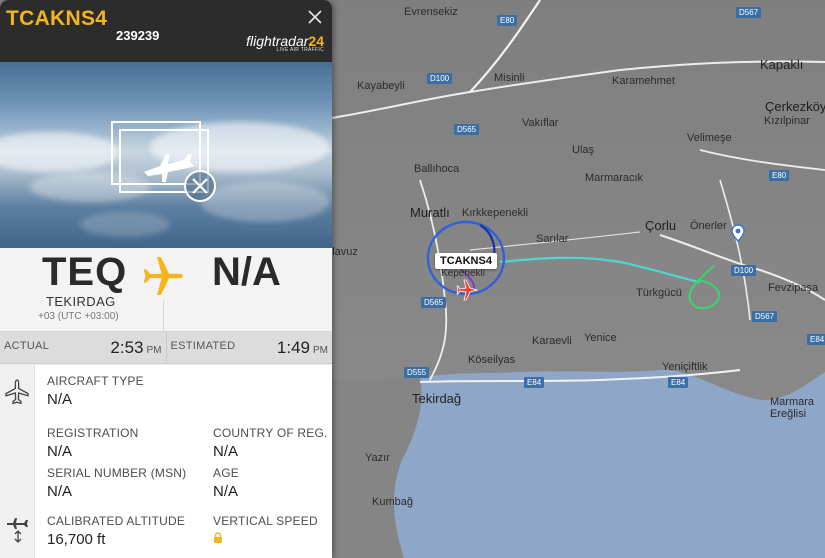  I want to click on map-place-label: Vakıflar, so click(540, 123).